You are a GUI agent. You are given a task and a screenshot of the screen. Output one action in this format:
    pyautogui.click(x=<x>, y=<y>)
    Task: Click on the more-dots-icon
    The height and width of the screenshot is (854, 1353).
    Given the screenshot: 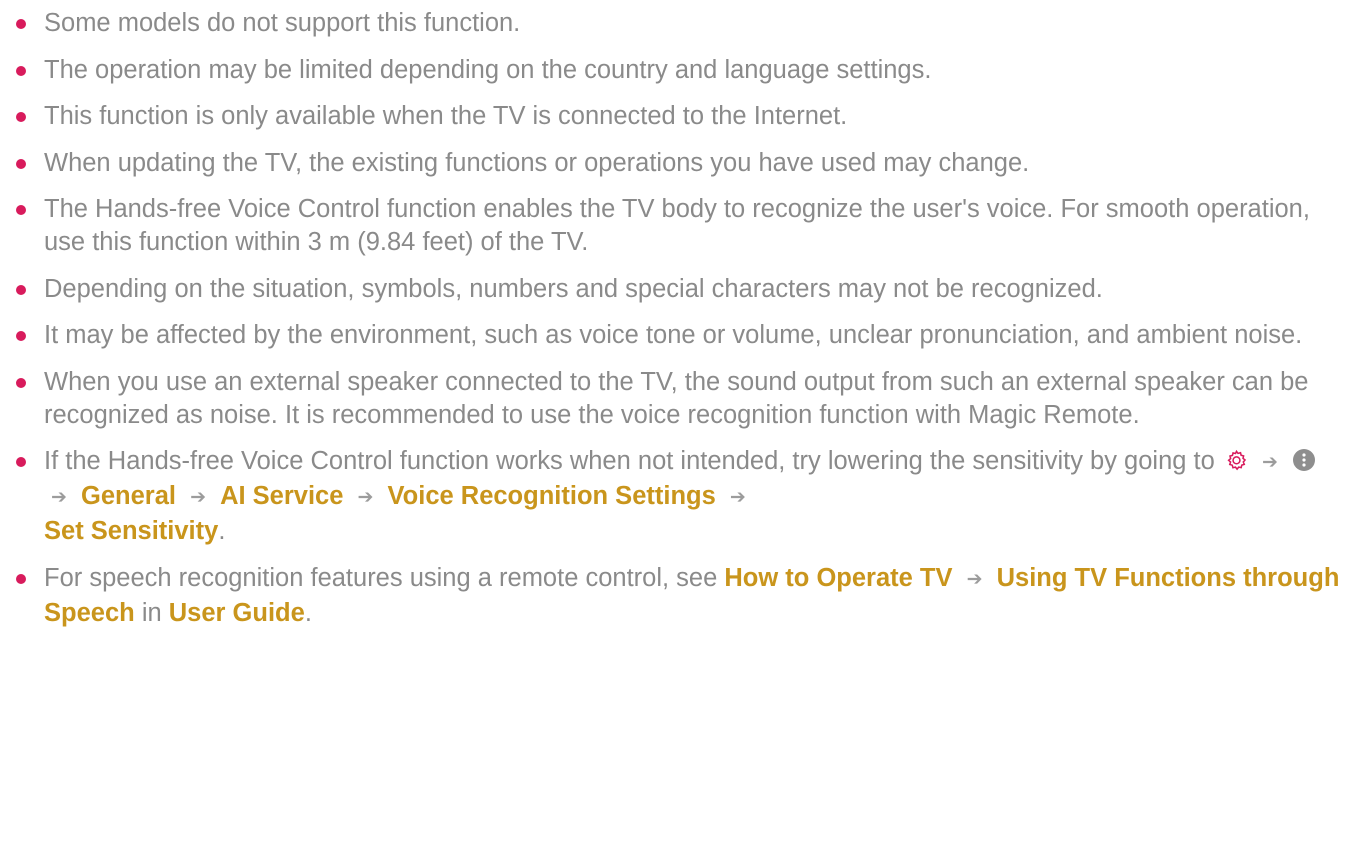 What is the action you would take?
    pyautogui.click(x=1304, y=460)
    